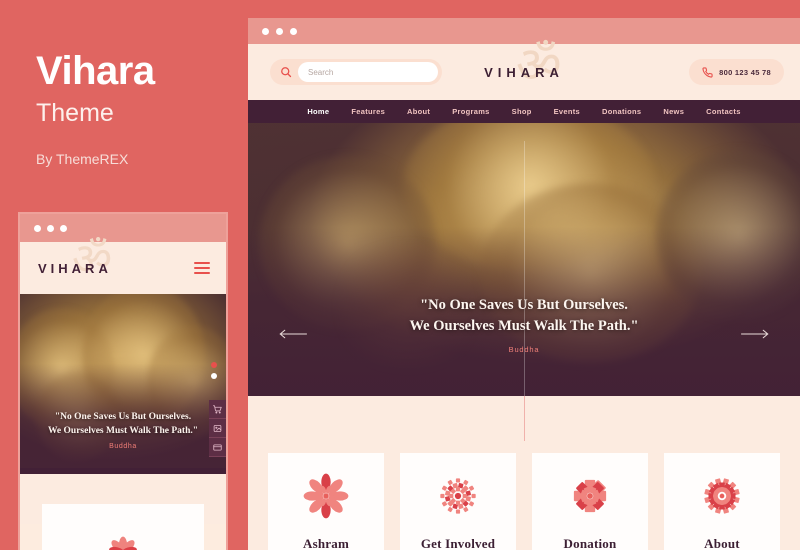 Image resolution: width=800 pixels, height=550 pixels. What do you see at coordinates (63, 228) in the screenshot?
I see `mobile-chrome-dot-maximize` at bounding box center [63, 228].